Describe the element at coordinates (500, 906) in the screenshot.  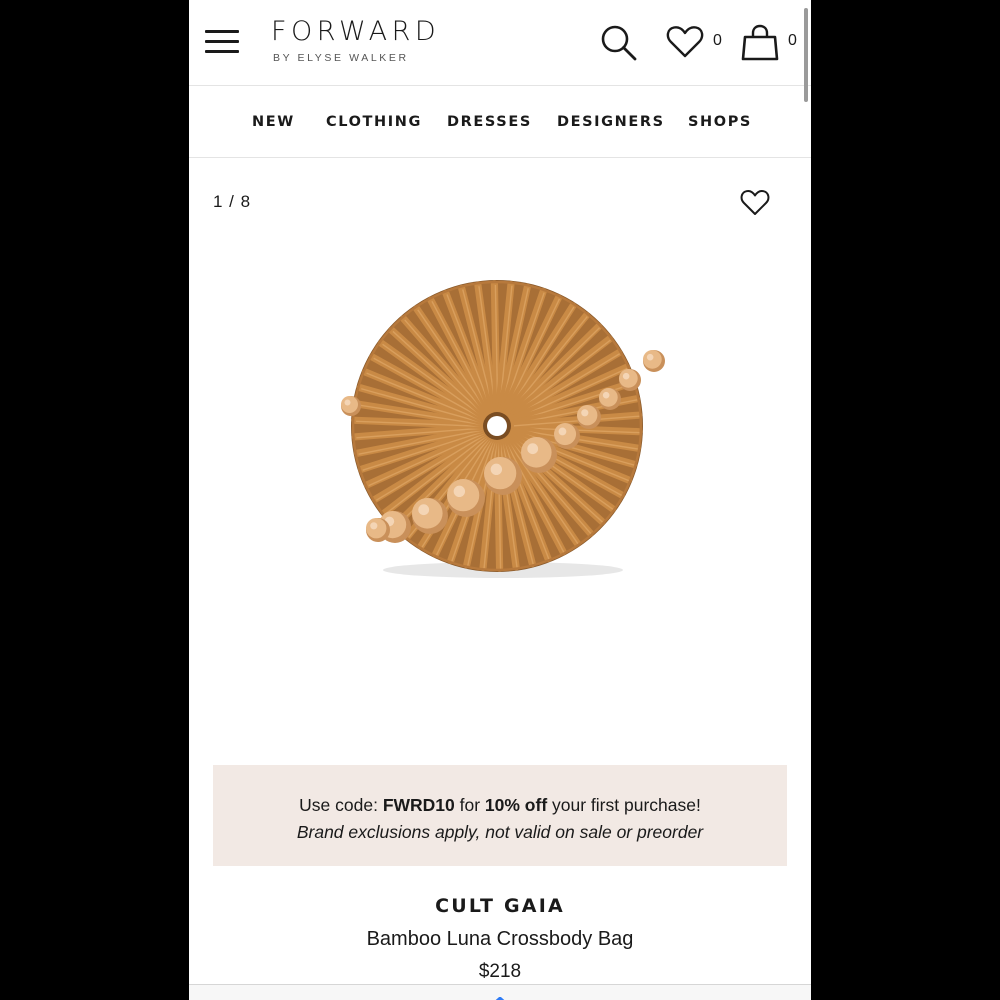
I see `product-brand: CULT GAIA` at that location.